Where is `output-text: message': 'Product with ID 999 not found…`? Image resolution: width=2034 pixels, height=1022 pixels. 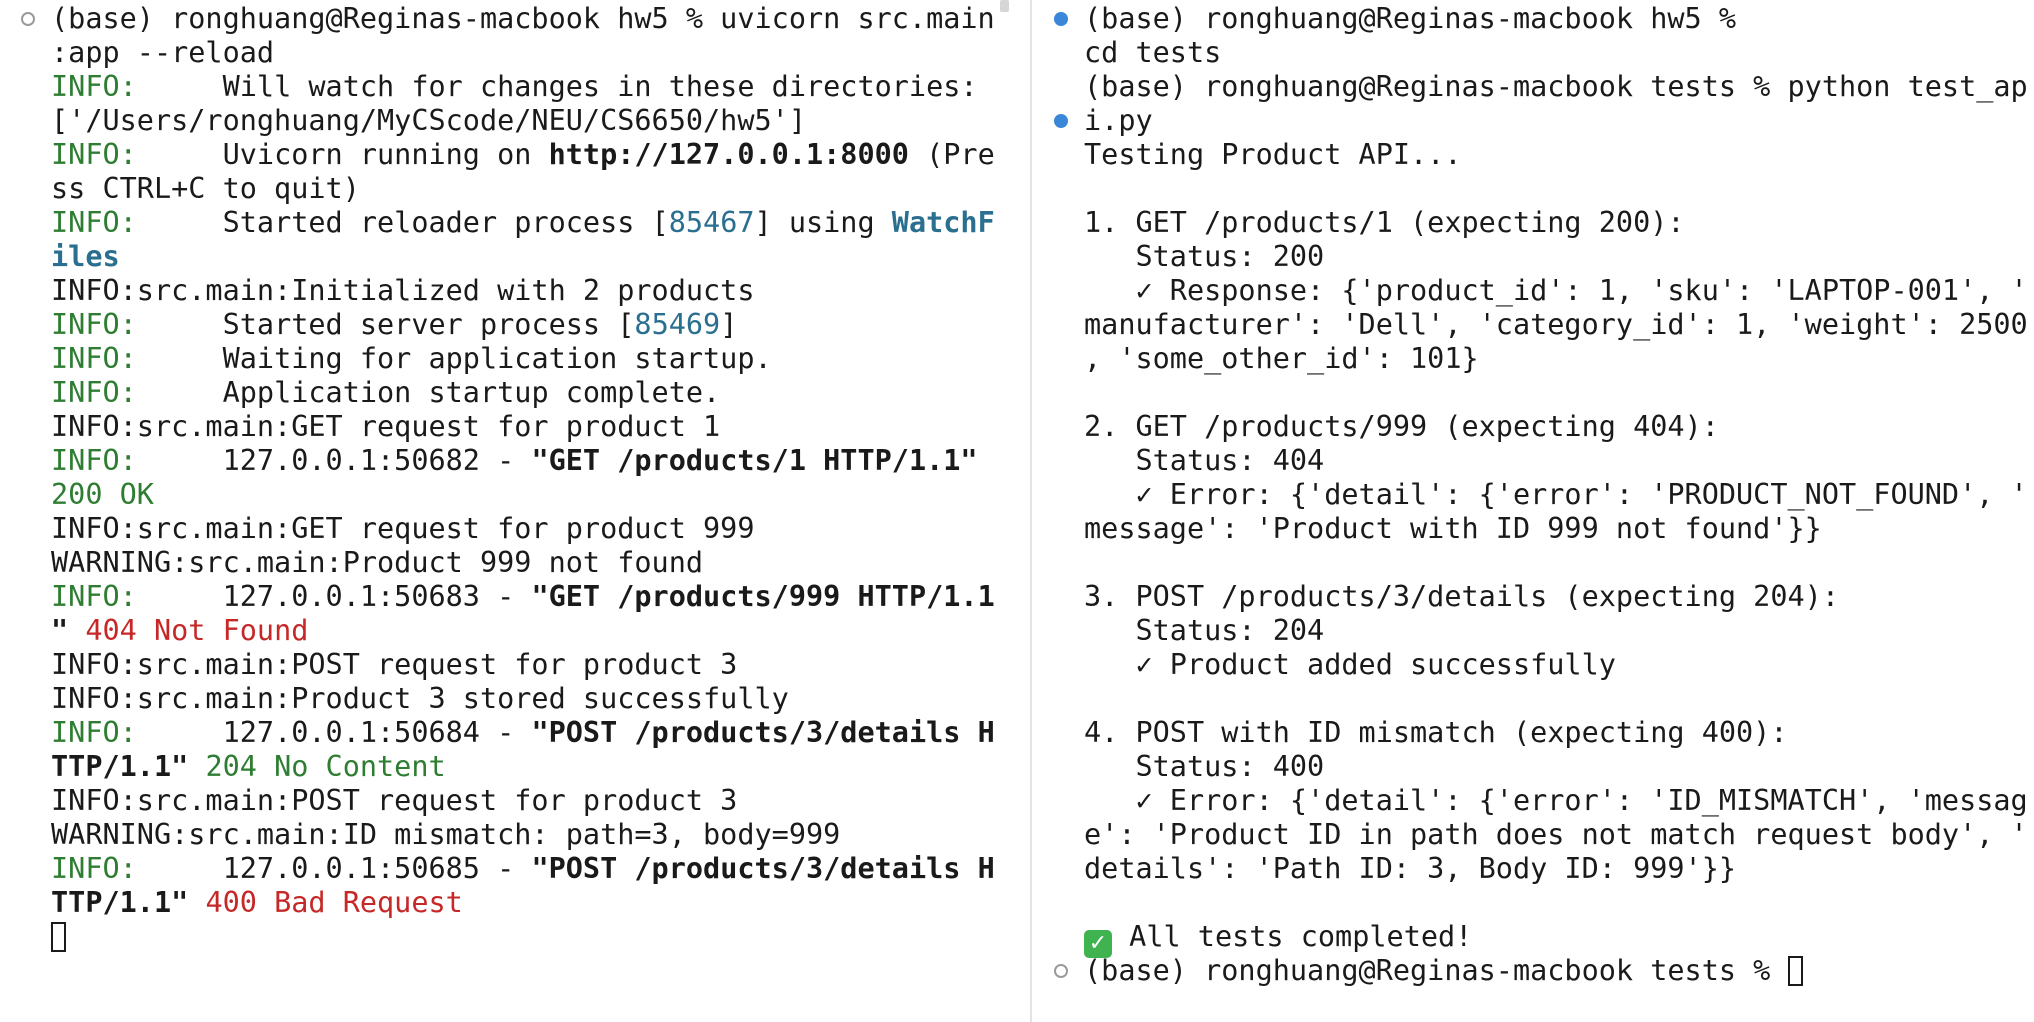 output-text: message': 'Product with ID 999 not found… is located at coordinates (1453, 528).